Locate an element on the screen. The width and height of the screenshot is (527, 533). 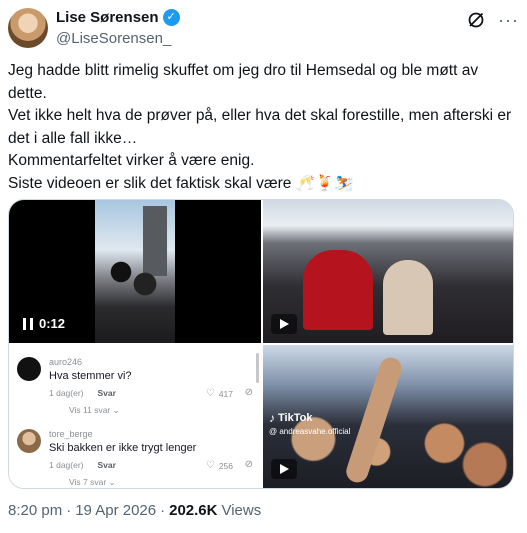
person-beige-jacket is located at coordinates (408, 297).